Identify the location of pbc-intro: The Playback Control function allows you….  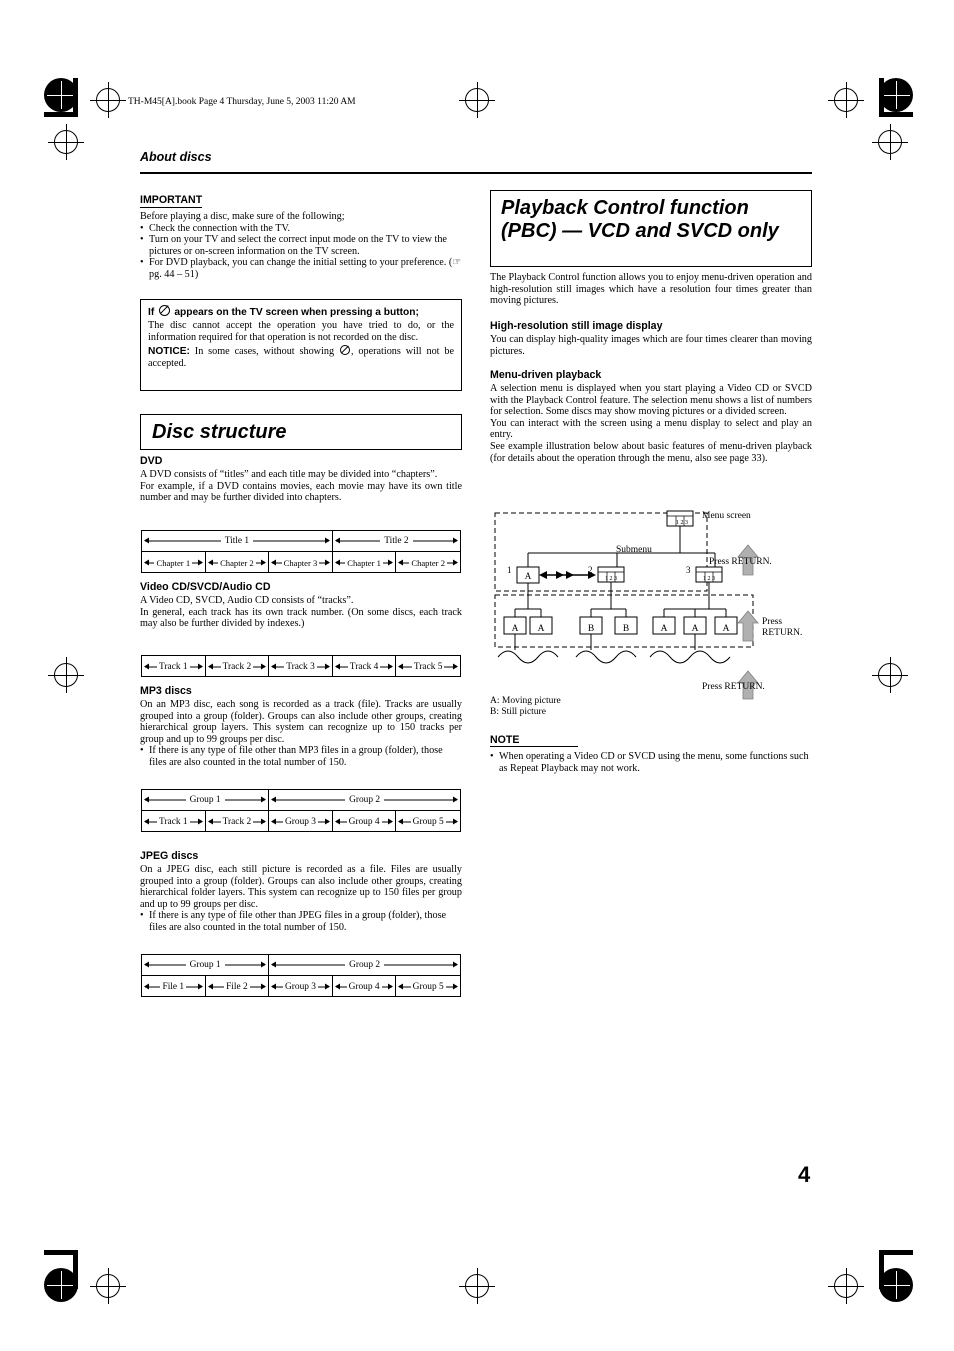
(651, 289).